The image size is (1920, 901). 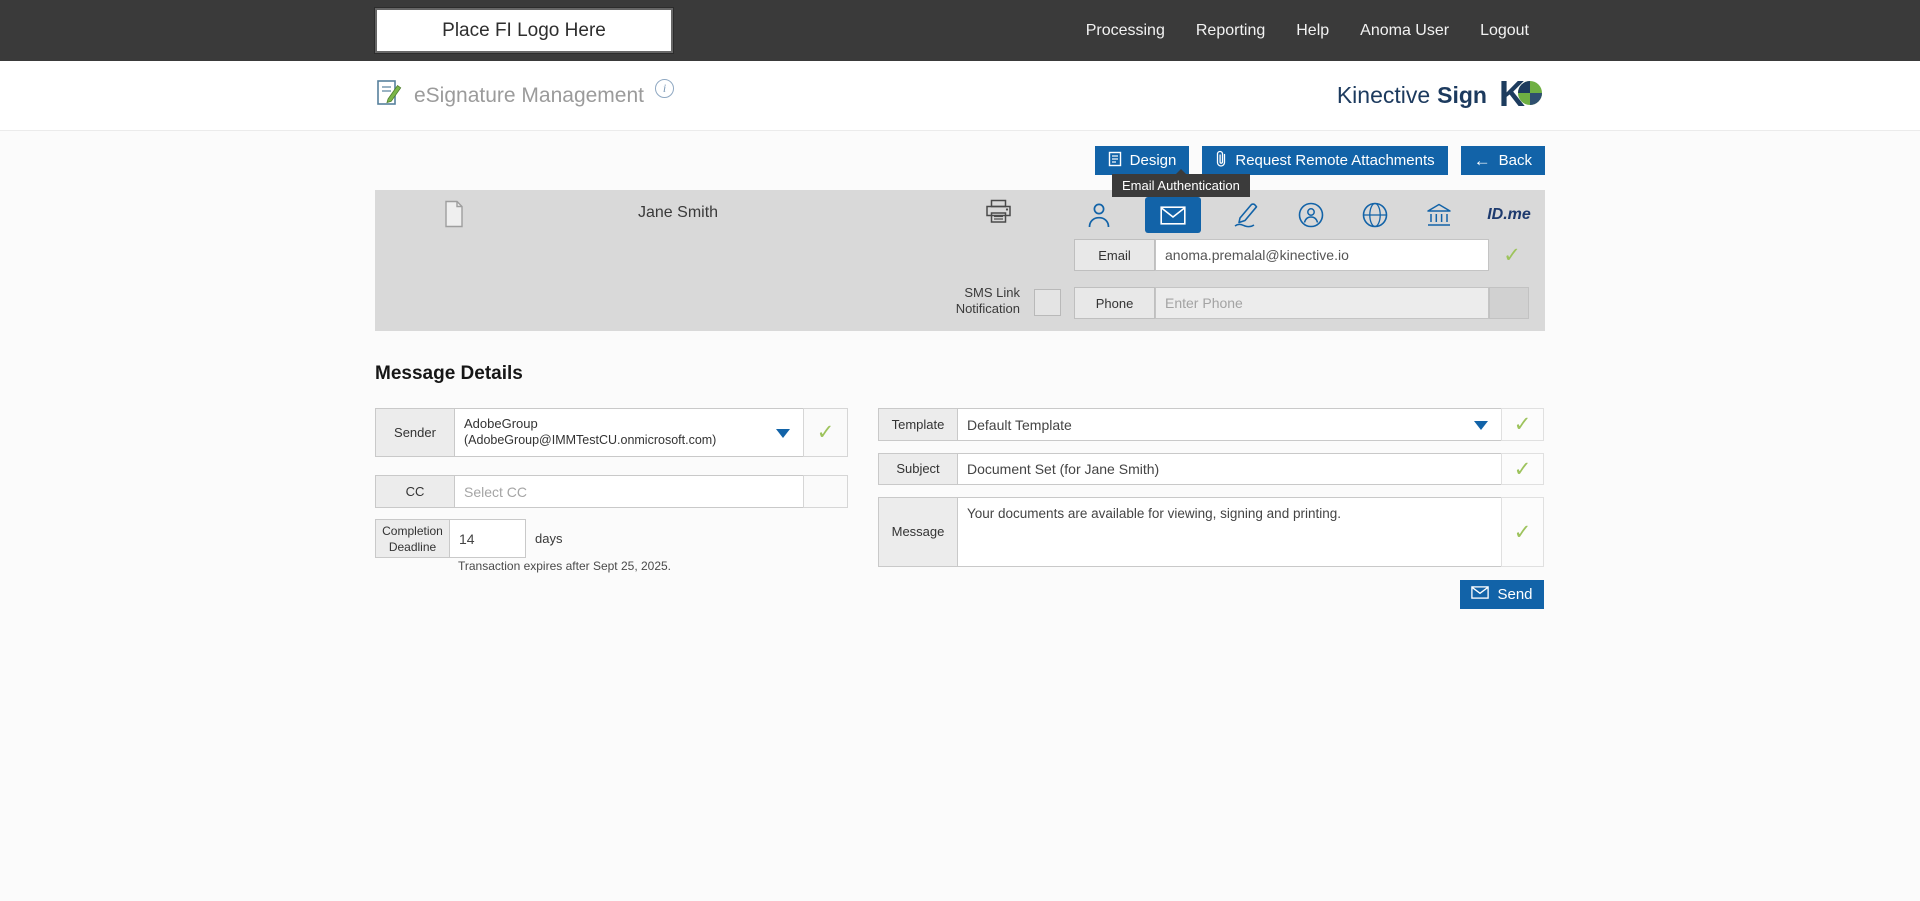 What do you see at coordinates (590, 440) in the screenshot?
I see `sender-value-email: (AdobeGroup@IMMTestCU.onmicrosoft.com)` at bounding box center [590, 440].